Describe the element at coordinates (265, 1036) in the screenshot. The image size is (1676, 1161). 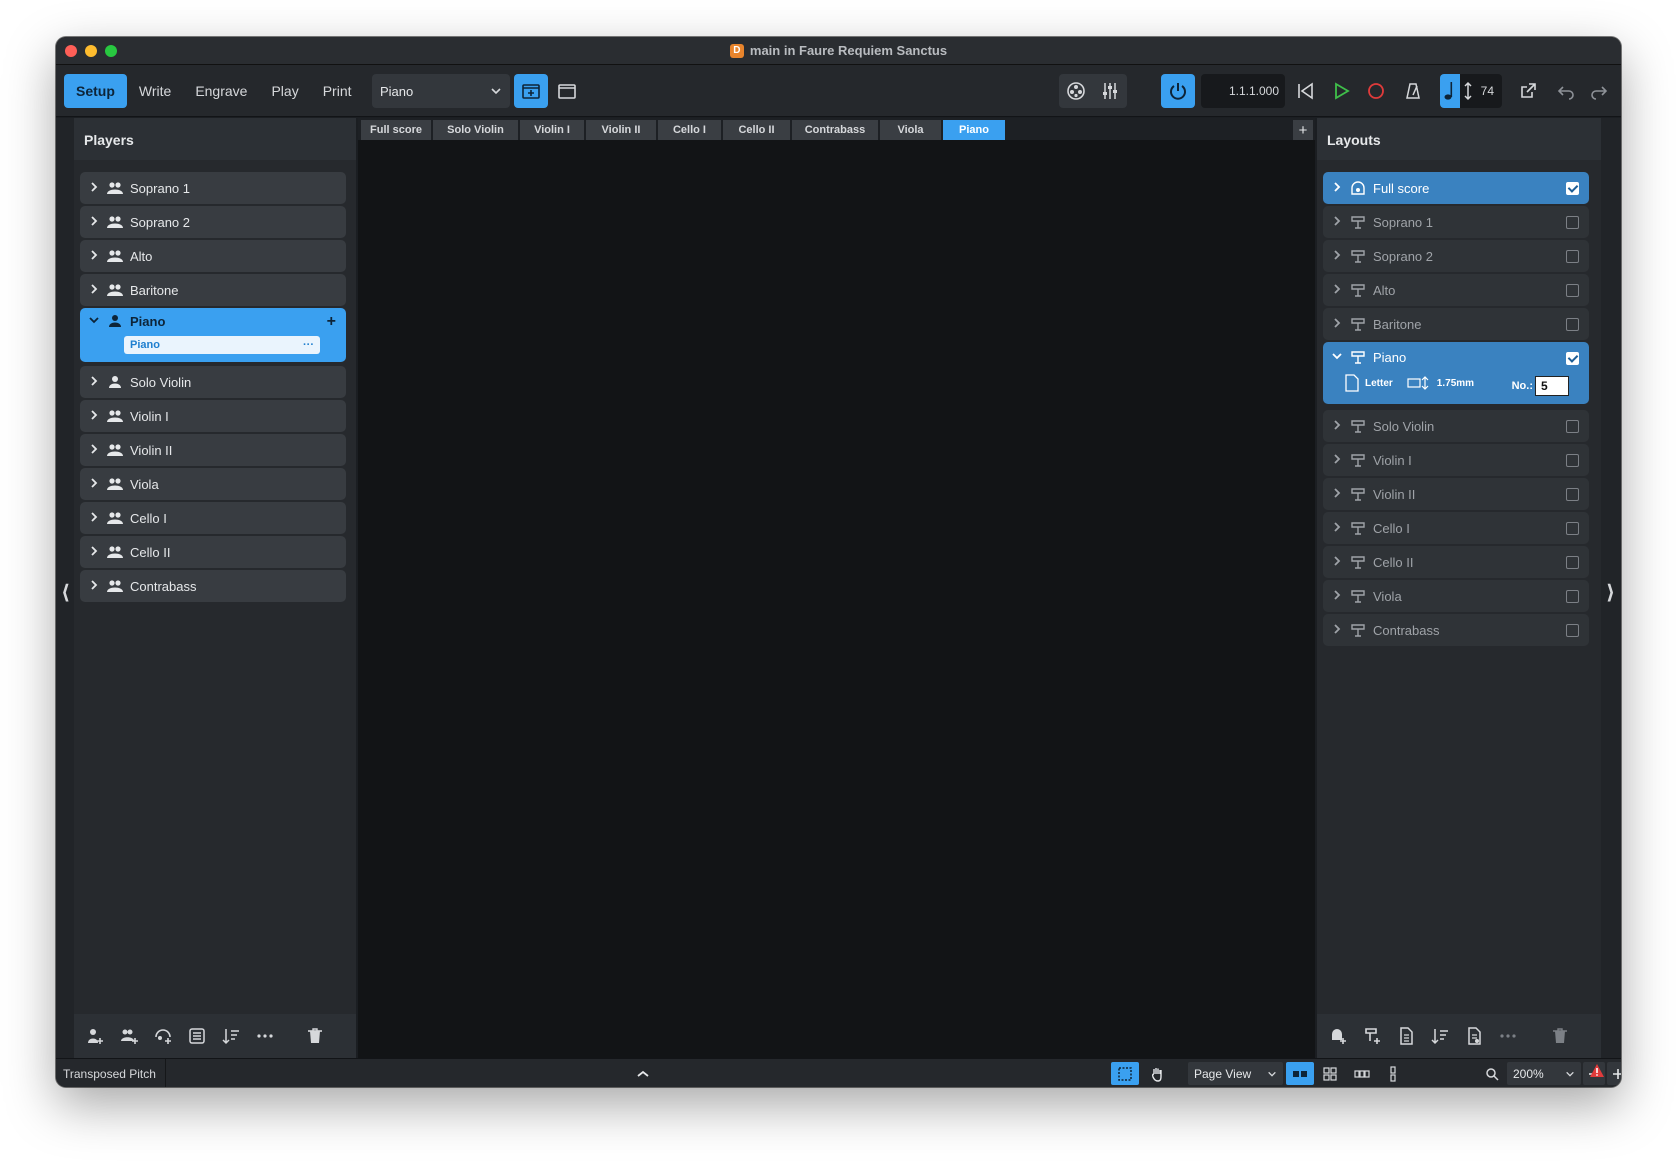
I see `more-options-button` at that location.